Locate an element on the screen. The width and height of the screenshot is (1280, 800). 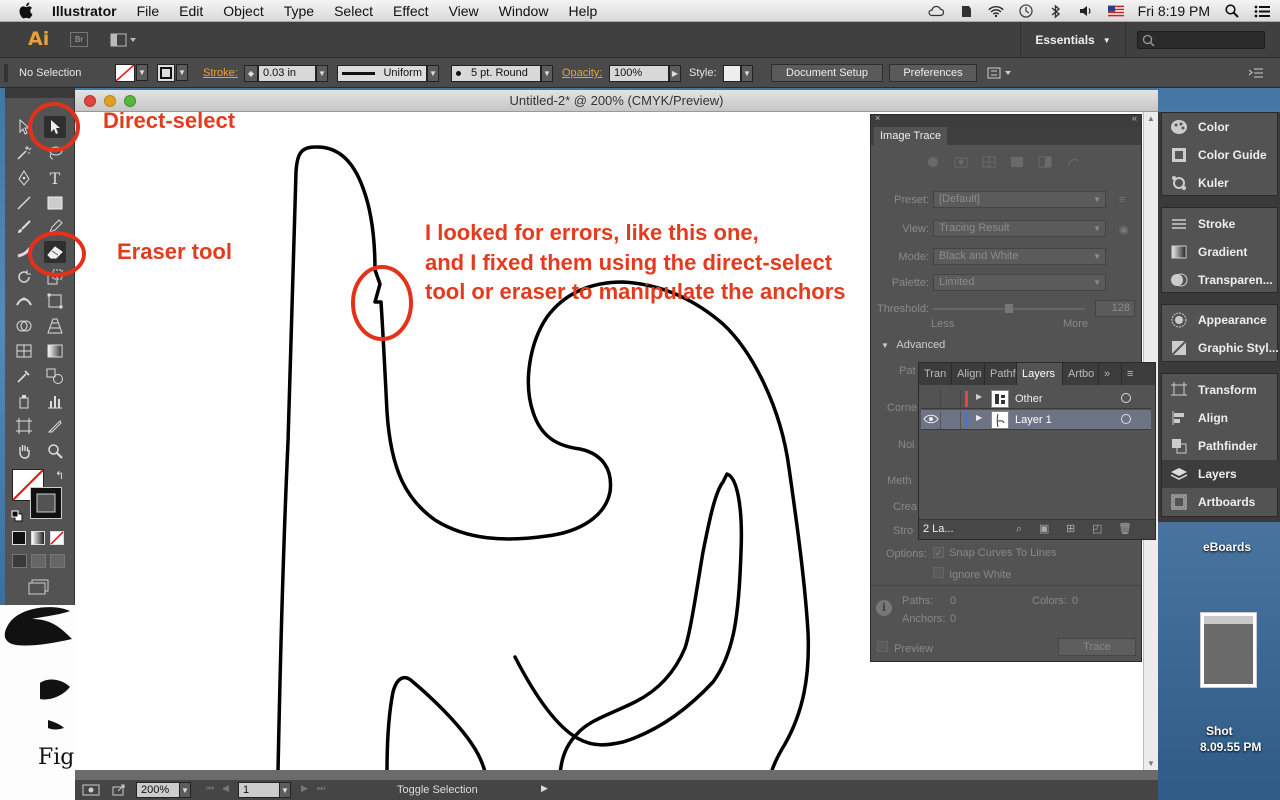
create-new-layer-icon: ◰ is located at coordinates (1097, 528).